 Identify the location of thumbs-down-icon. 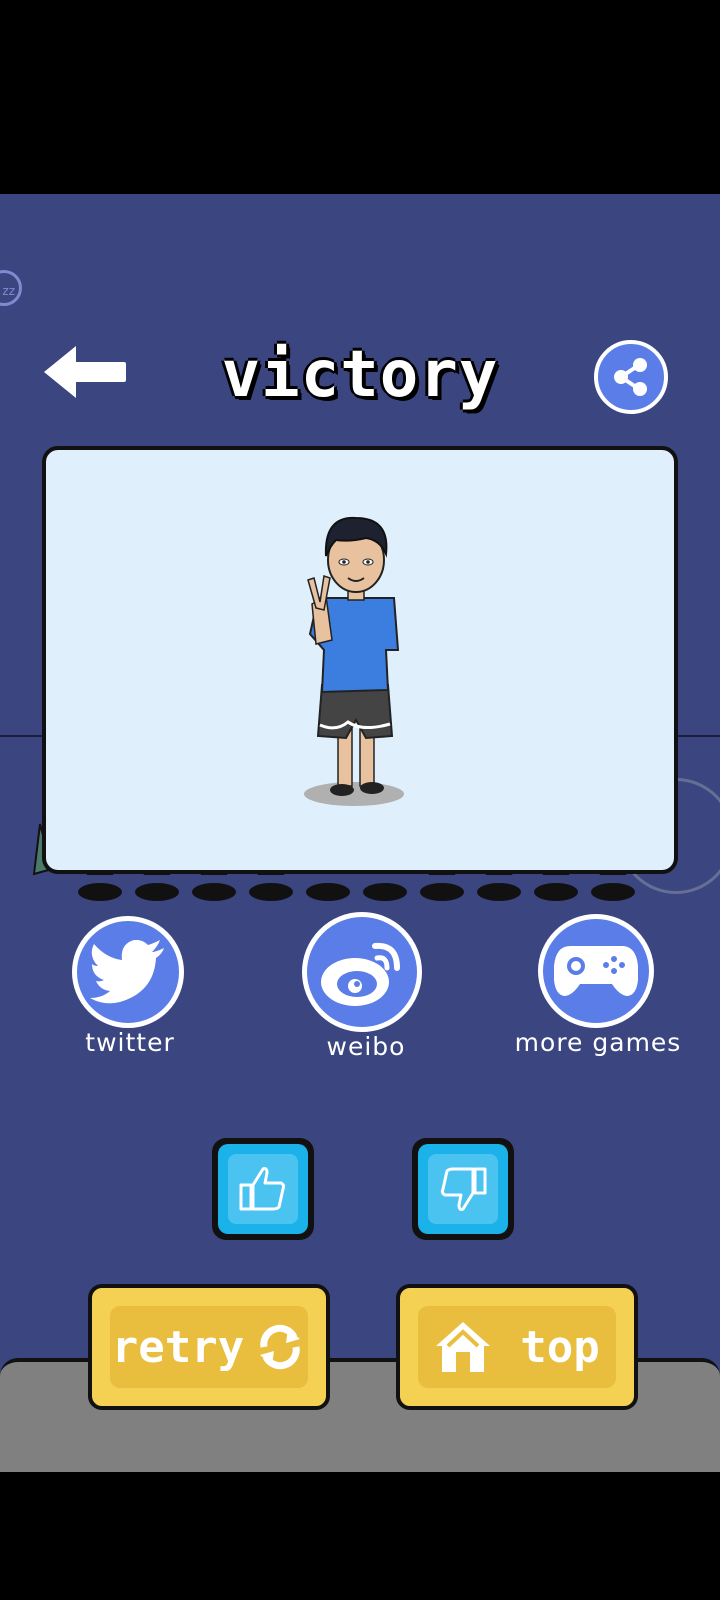
(463, 1189).